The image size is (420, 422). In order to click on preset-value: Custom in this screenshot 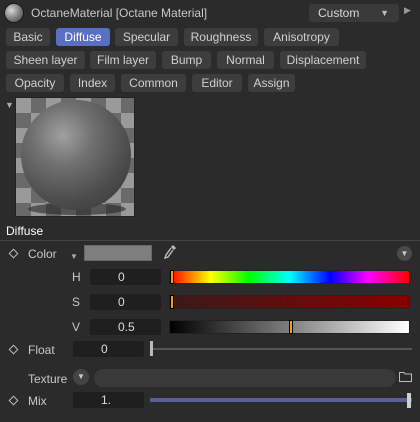, I will do `click(339, 13)`.